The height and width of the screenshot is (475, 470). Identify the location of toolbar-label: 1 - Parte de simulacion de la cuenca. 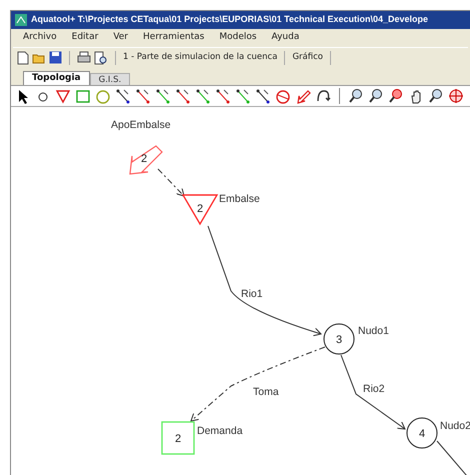
(200, 57).